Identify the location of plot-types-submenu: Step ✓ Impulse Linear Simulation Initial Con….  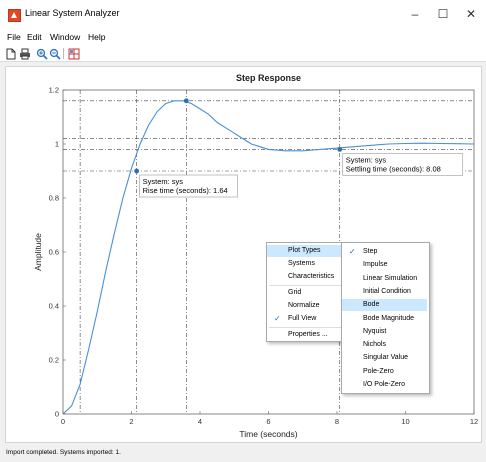
(385, 318).